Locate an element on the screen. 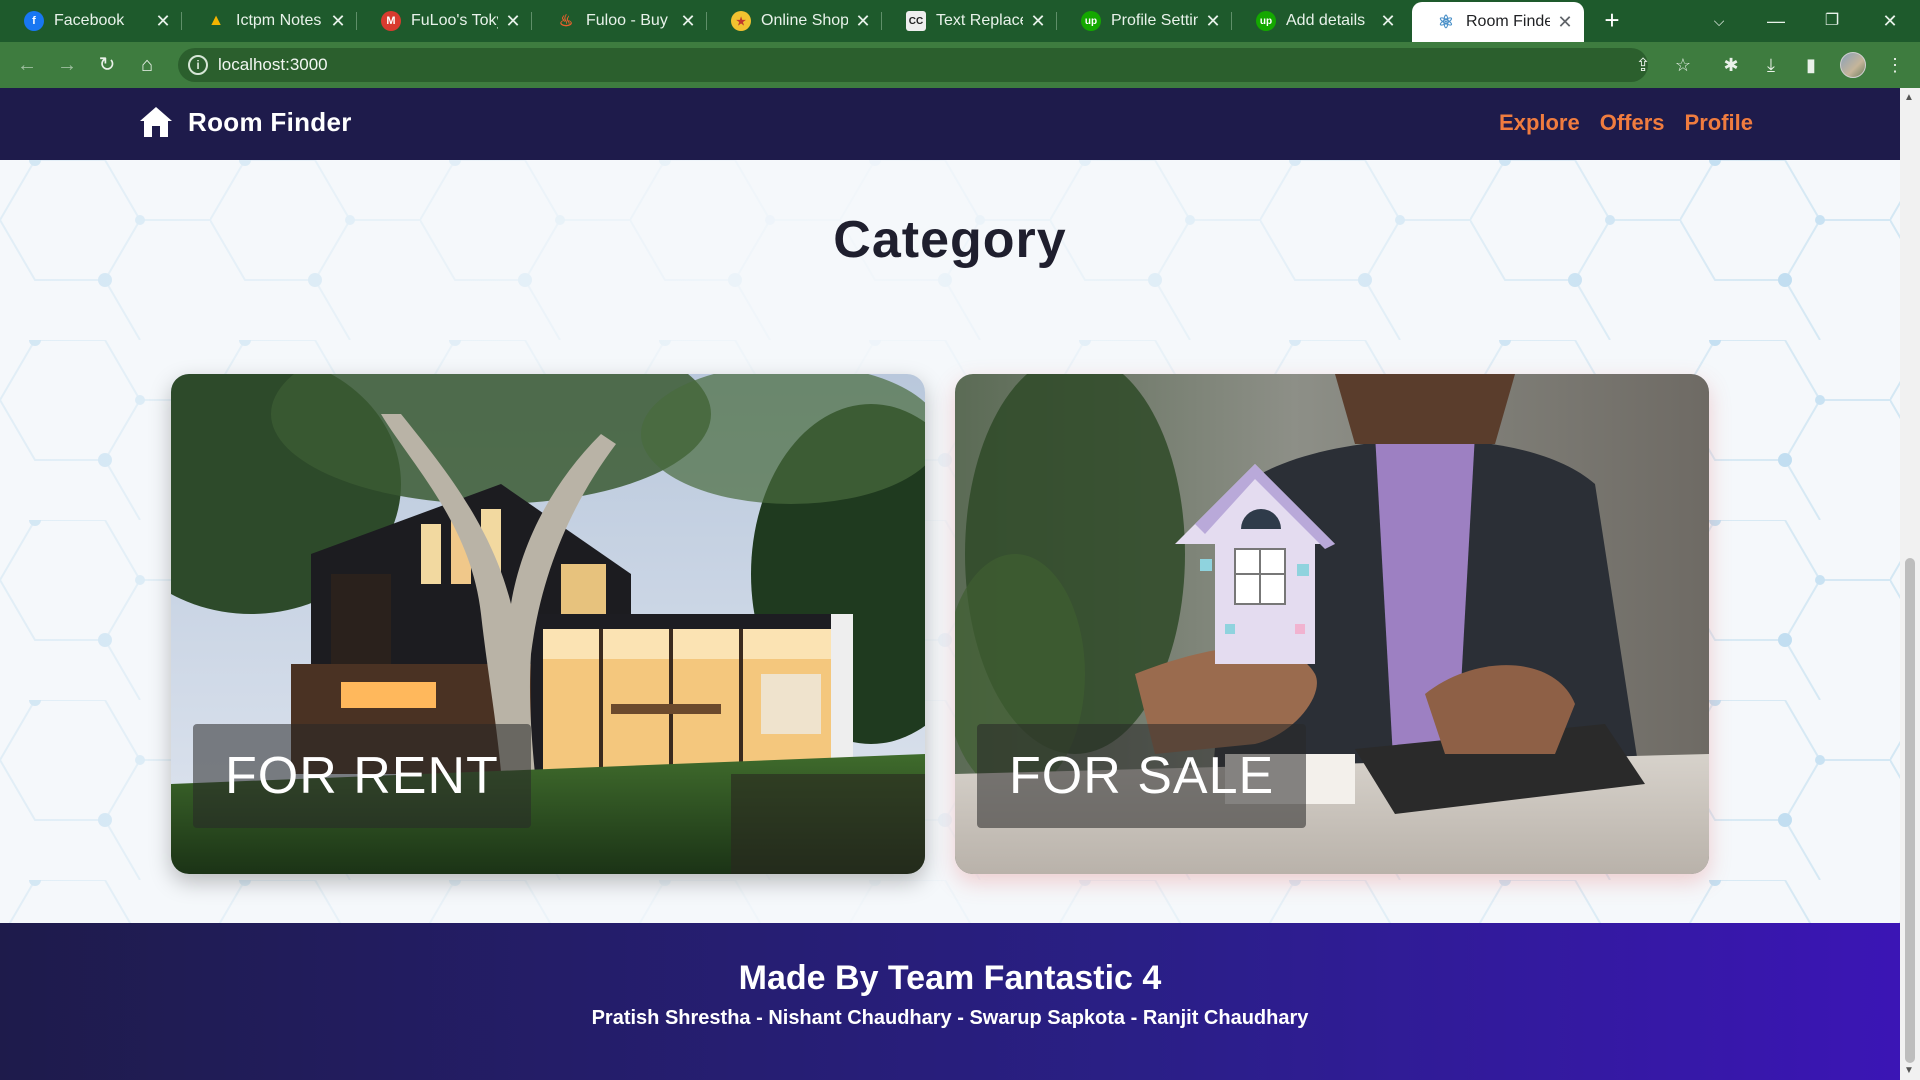  profile-avatar is located at coordinates (1853, 65).